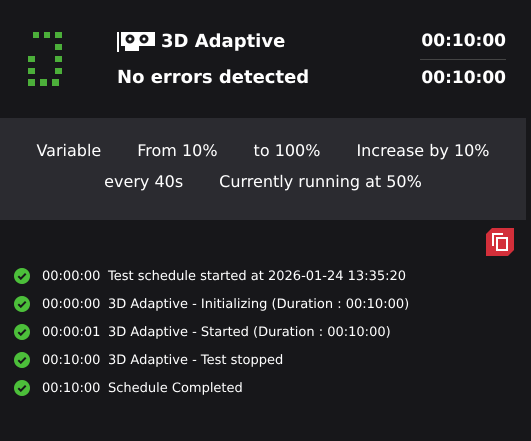  Describe the element at coordinates (423, 150) in the screenshot. I see `setting-text: Increase by 10%` at that location.